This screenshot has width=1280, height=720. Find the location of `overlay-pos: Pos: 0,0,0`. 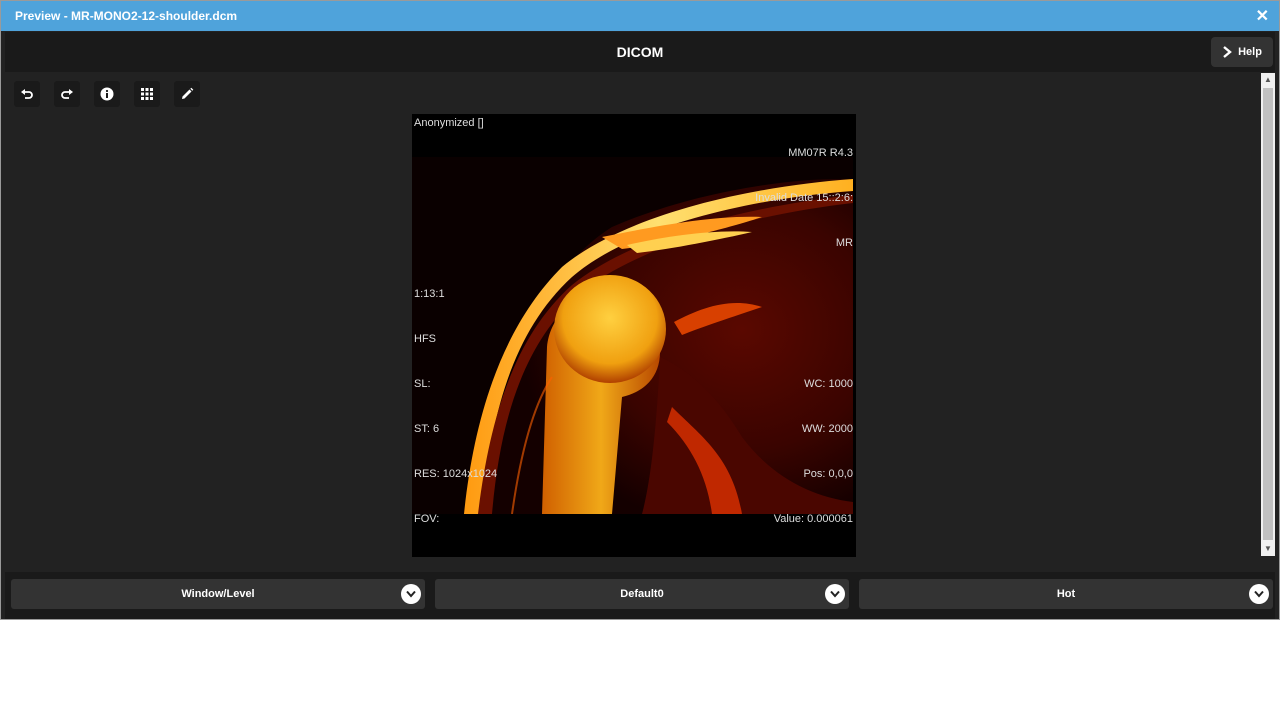

overlay-pos: Pos: 0,0,0 is located at coordinates (828, 474).